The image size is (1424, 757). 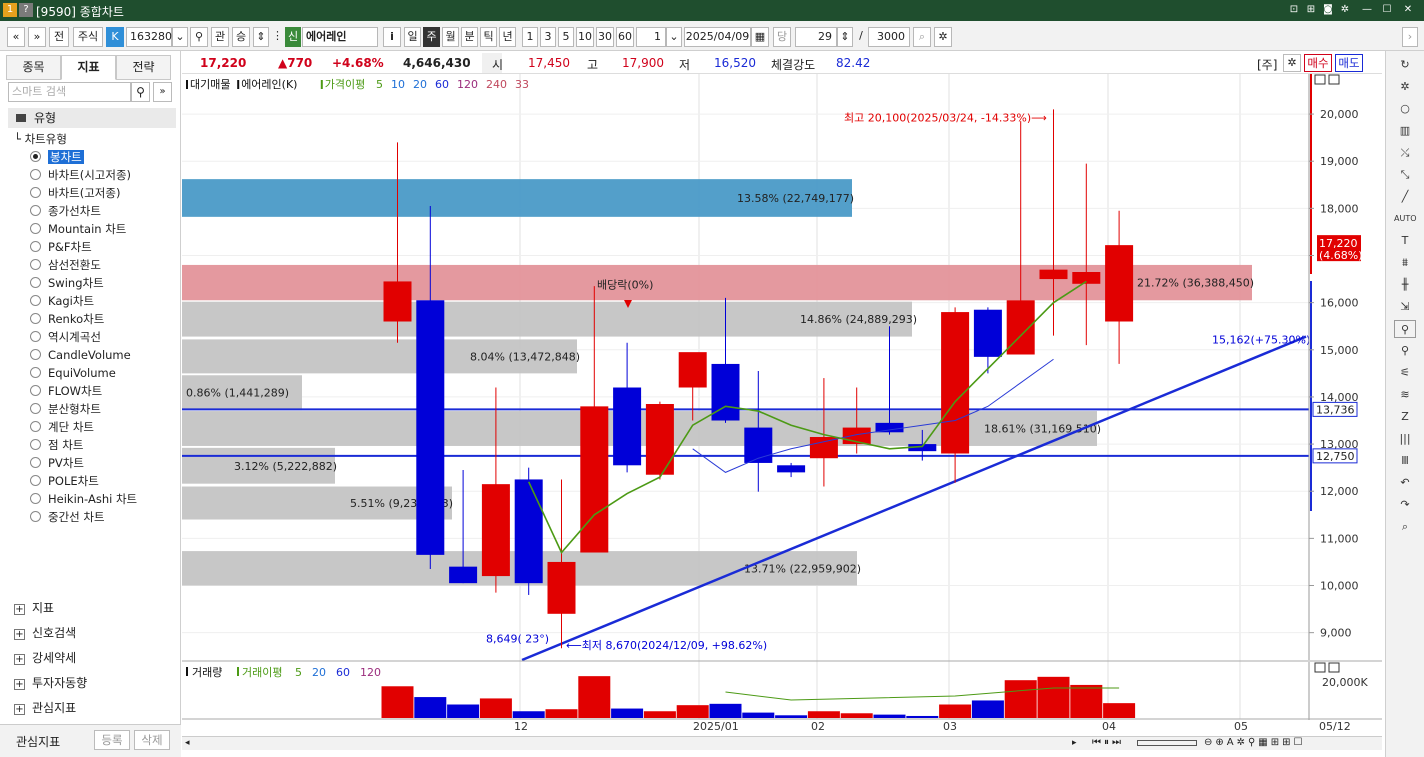 What do you see at coordinates (62, 427) in the screenshot?
I see `chart-type-item: 계단 차트` at bounding box center [62, 427].